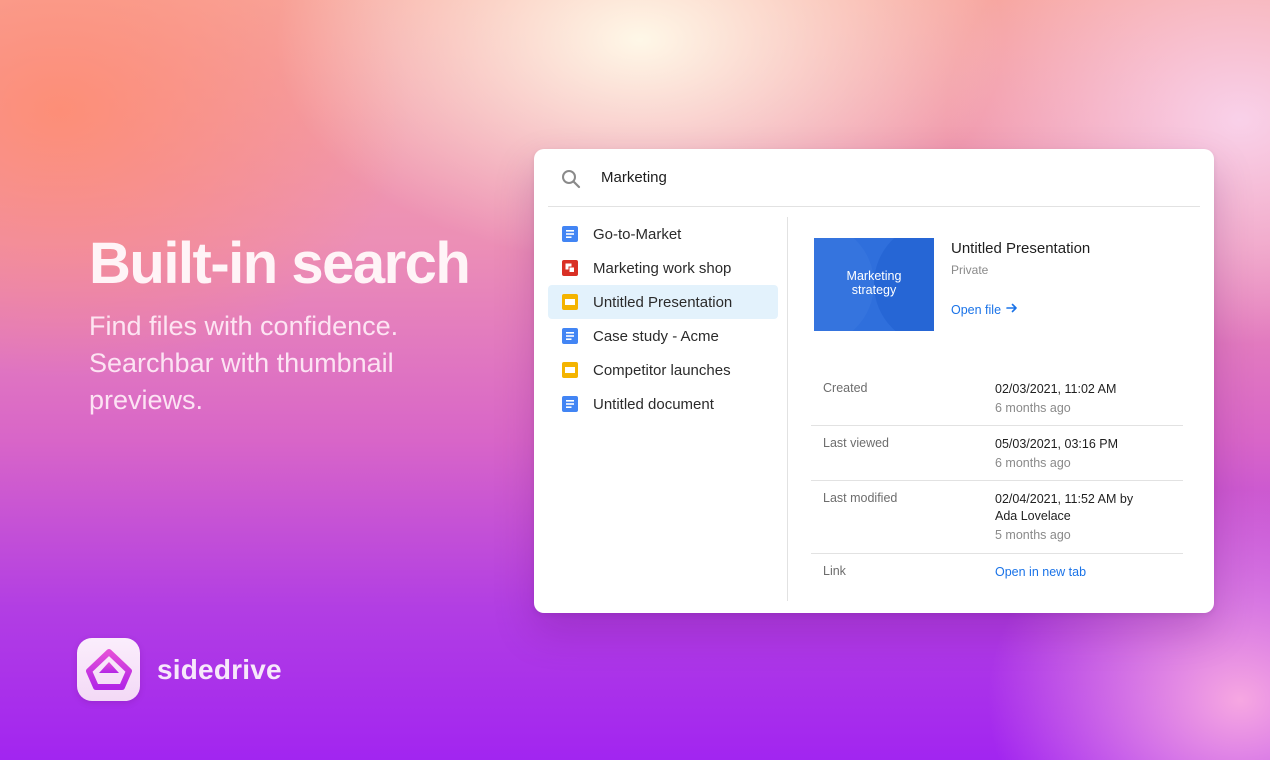 The image size is (1270, 760). Describe the element at coordinates (856, 443) in the screenshot. I see `meta-label: Last viewed` at that location.